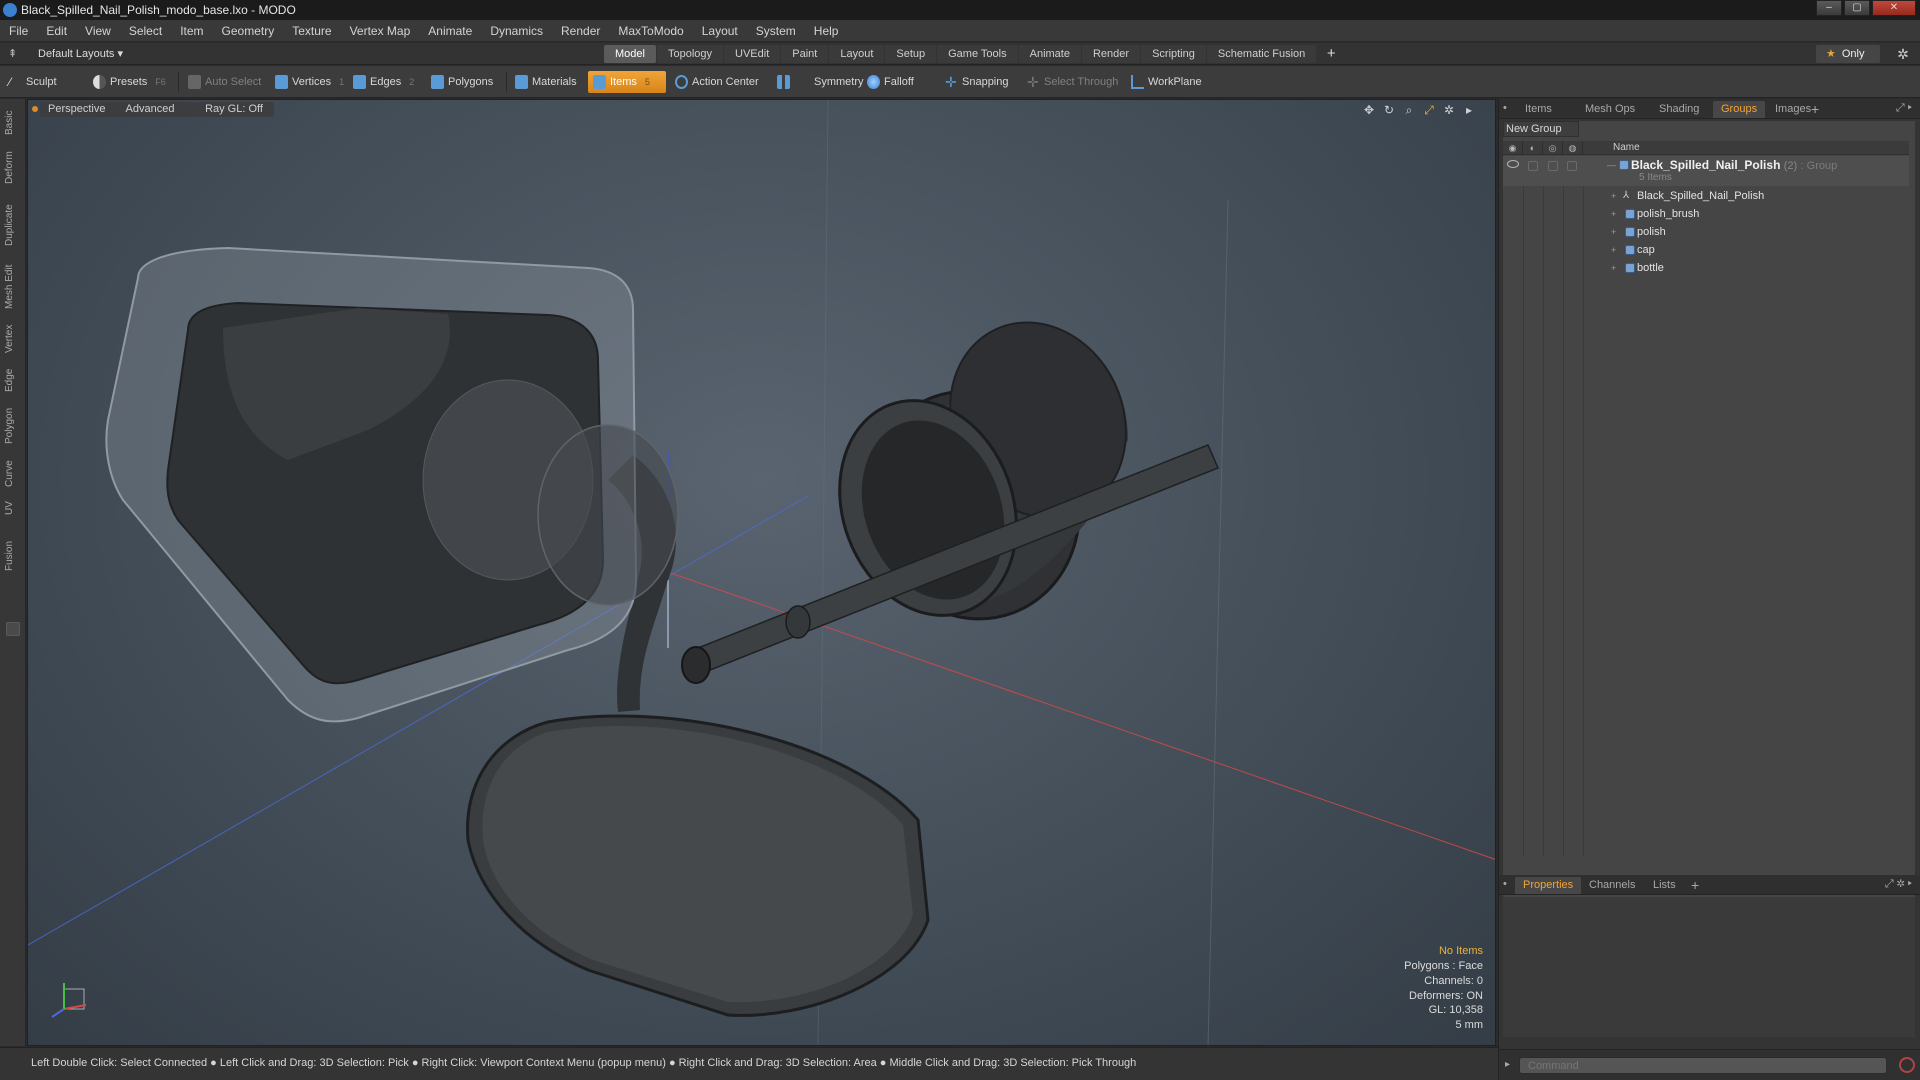  Describe the element at coordinates (1739, 109) in the screenshot. I see `tab-groups: Groups` at that location.